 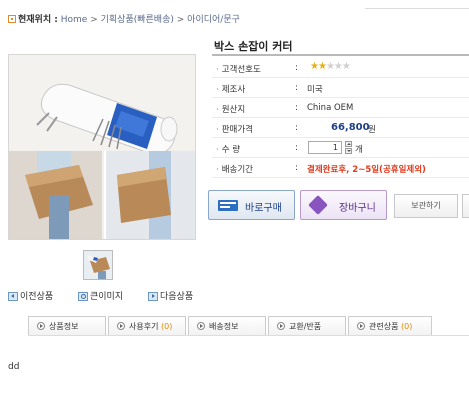 I want to click on prev-product-link: 이전상품, so click(x=30, y=295).